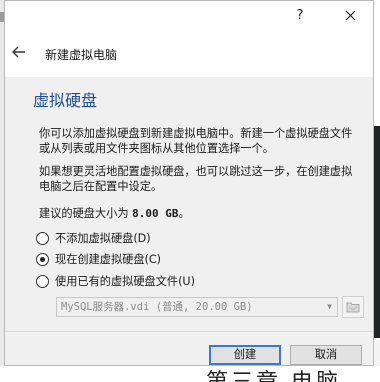  I want to click on footer-separator, so click(189, 331).